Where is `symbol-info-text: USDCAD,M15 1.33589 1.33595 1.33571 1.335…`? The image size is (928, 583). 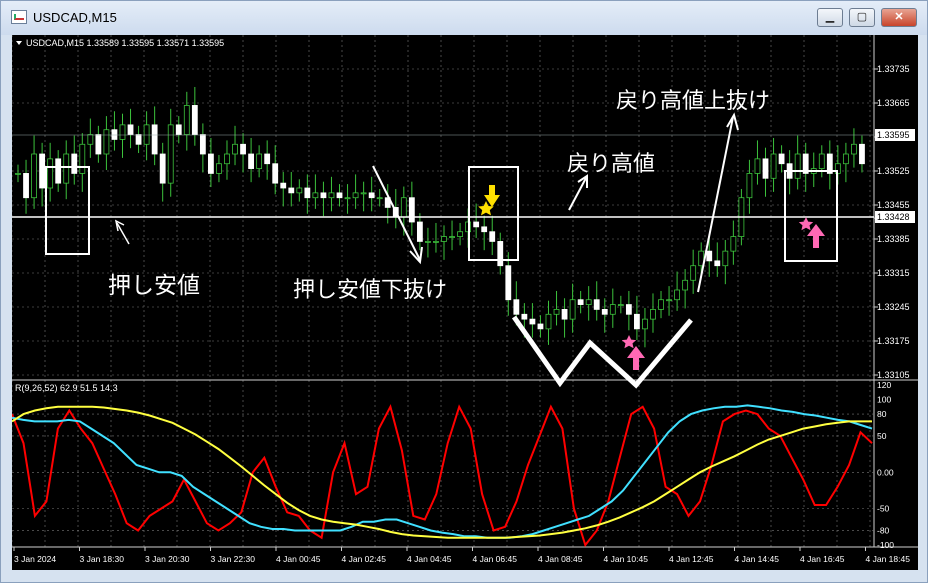
symbol-info-text: USDCAD,M15 1.33589 1.33595 1.33571 1.335… is located at coordinates (125, 43).